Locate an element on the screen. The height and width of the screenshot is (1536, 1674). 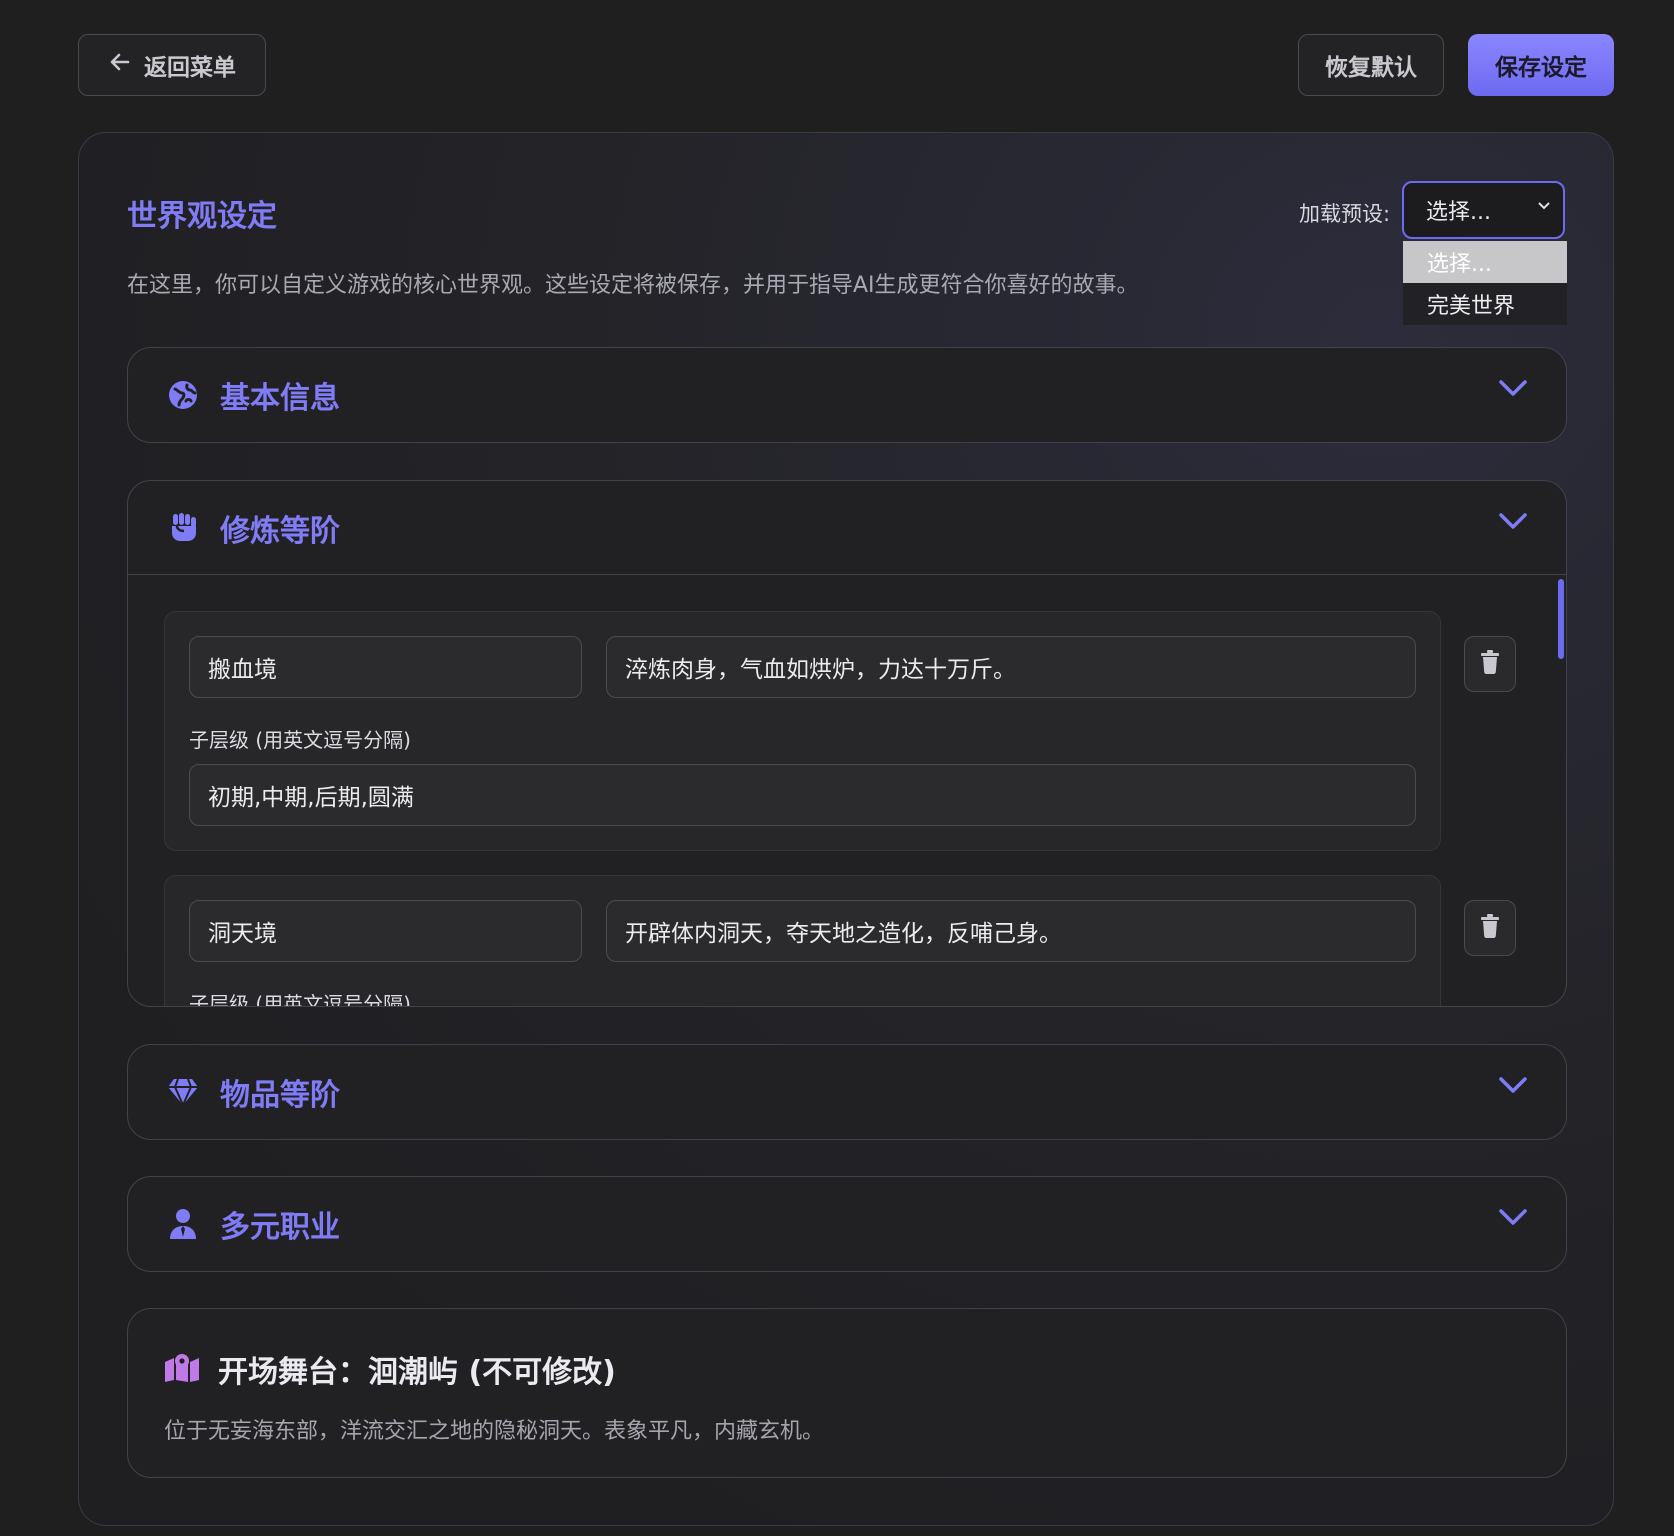
page-title: 世界观设定 is located at coordinates (202, 216).